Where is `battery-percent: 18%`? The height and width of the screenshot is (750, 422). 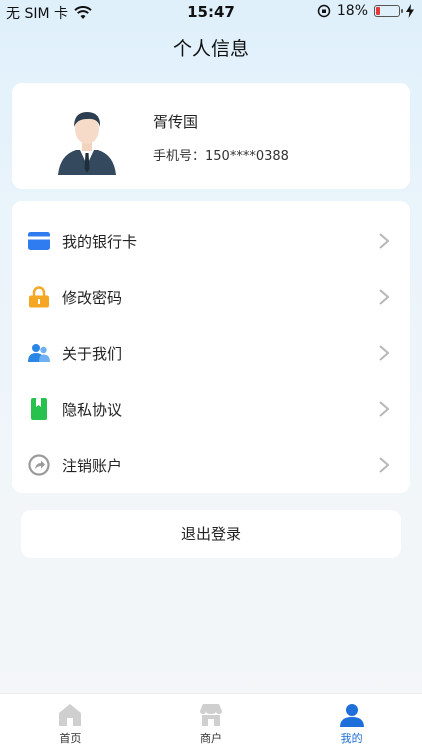
battery-percent: 18% is located at coordinates (352, 11).